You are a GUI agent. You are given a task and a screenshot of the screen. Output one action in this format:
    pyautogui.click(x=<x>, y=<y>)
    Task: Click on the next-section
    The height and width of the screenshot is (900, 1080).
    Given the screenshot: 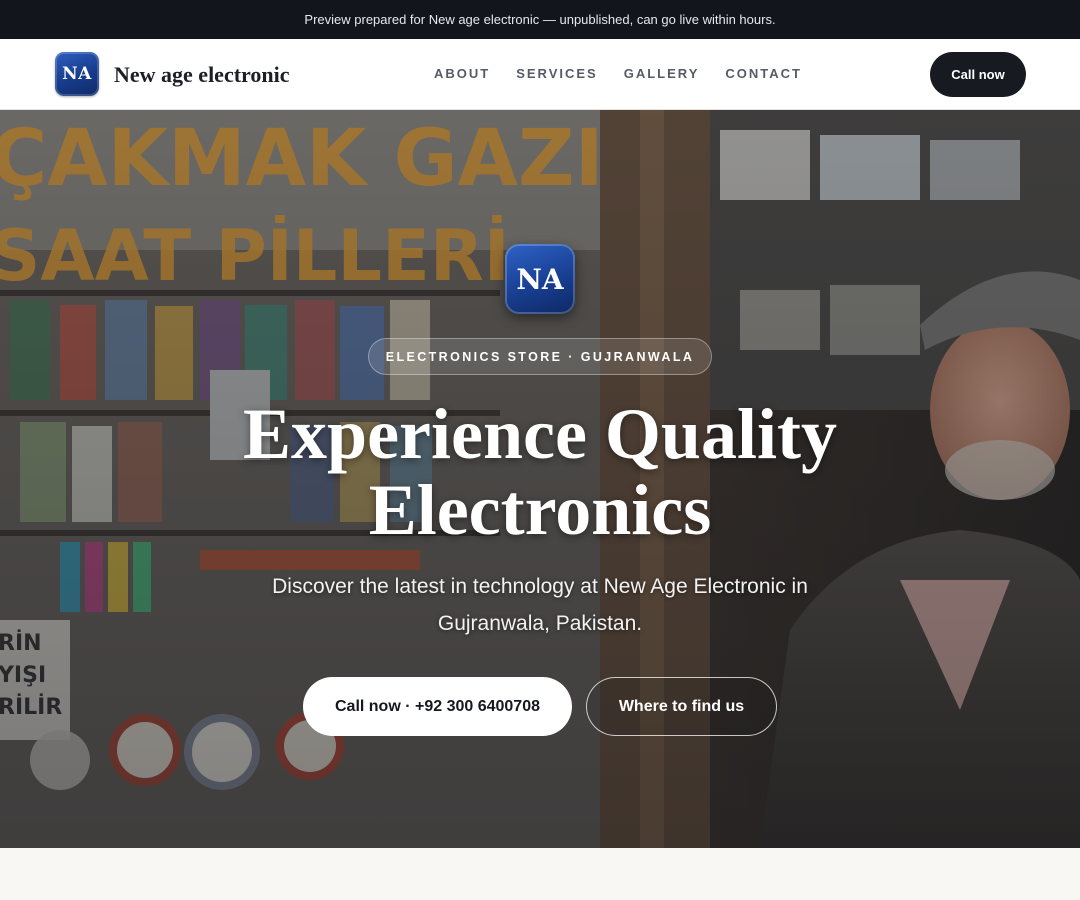 What is the action you would take?
    pyautogui.click(x=540, y=874)
    